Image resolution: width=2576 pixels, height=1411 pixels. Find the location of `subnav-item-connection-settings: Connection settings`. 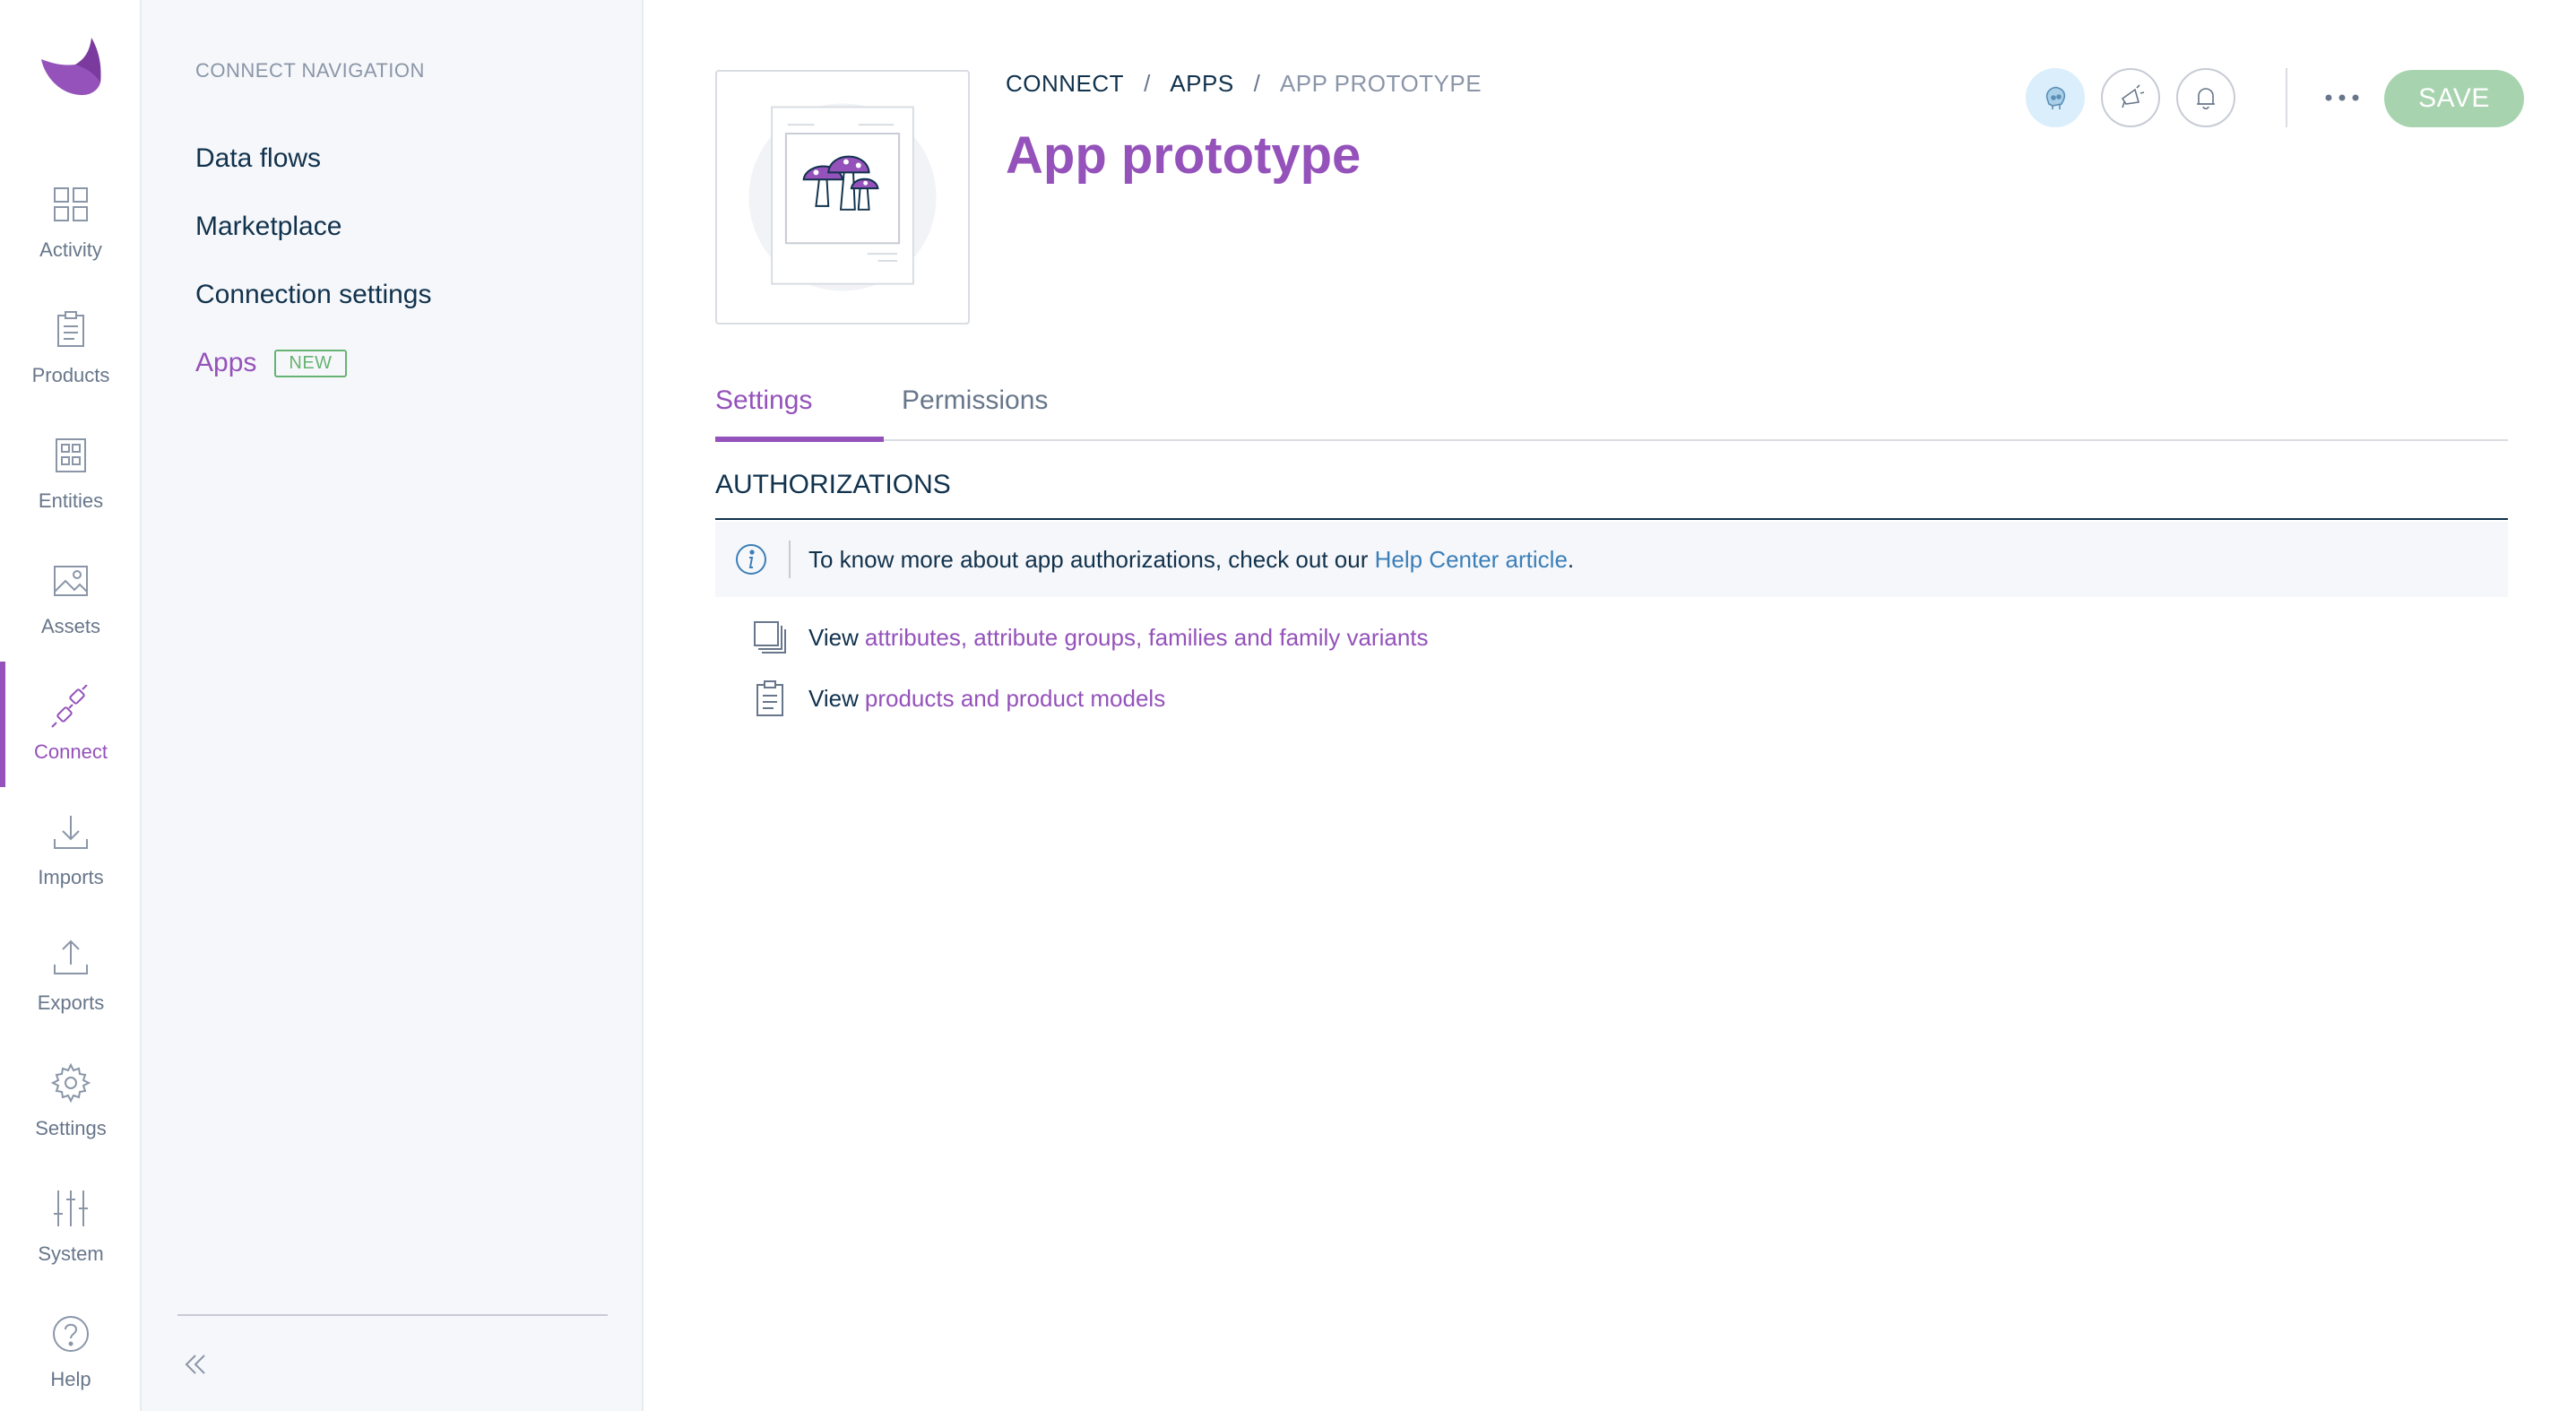

subnav-item-connection-settings: Connection settings is located at coordinates (313, 295).